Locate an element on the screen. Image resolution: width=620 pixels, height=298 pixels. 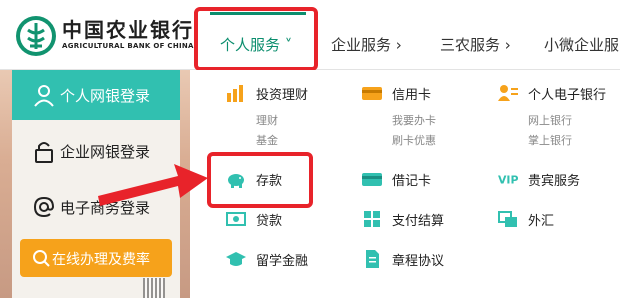
document-icon is located at coordinates (372, 259).